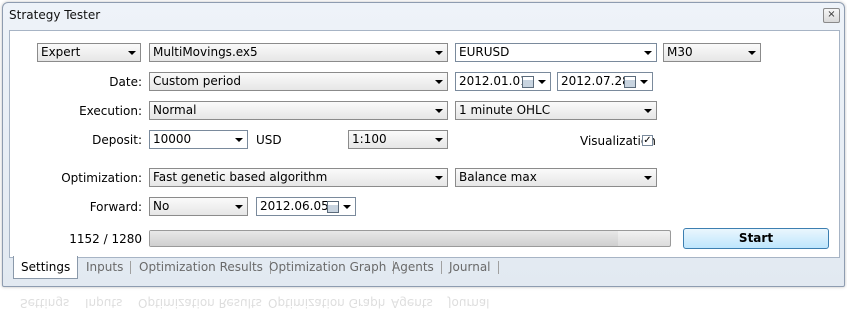  I want to click on forward-date-value: 2012.06.05, so click(294, 206).